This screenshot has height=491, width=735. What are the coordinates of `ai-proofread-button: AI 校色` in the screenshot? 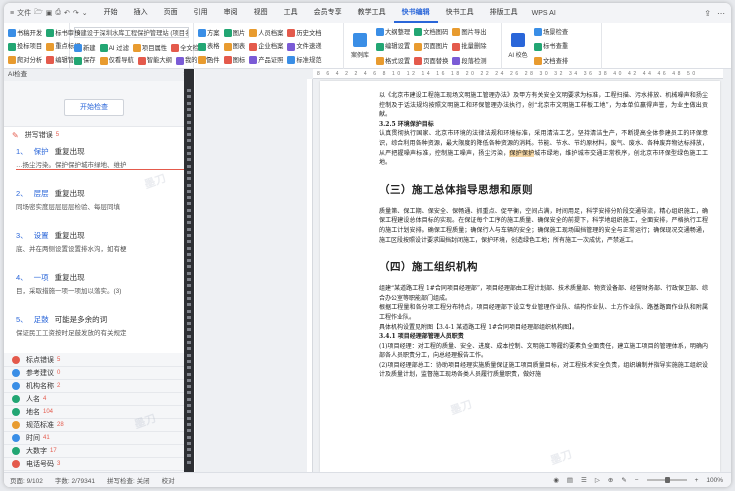 It's located at (518, 46).